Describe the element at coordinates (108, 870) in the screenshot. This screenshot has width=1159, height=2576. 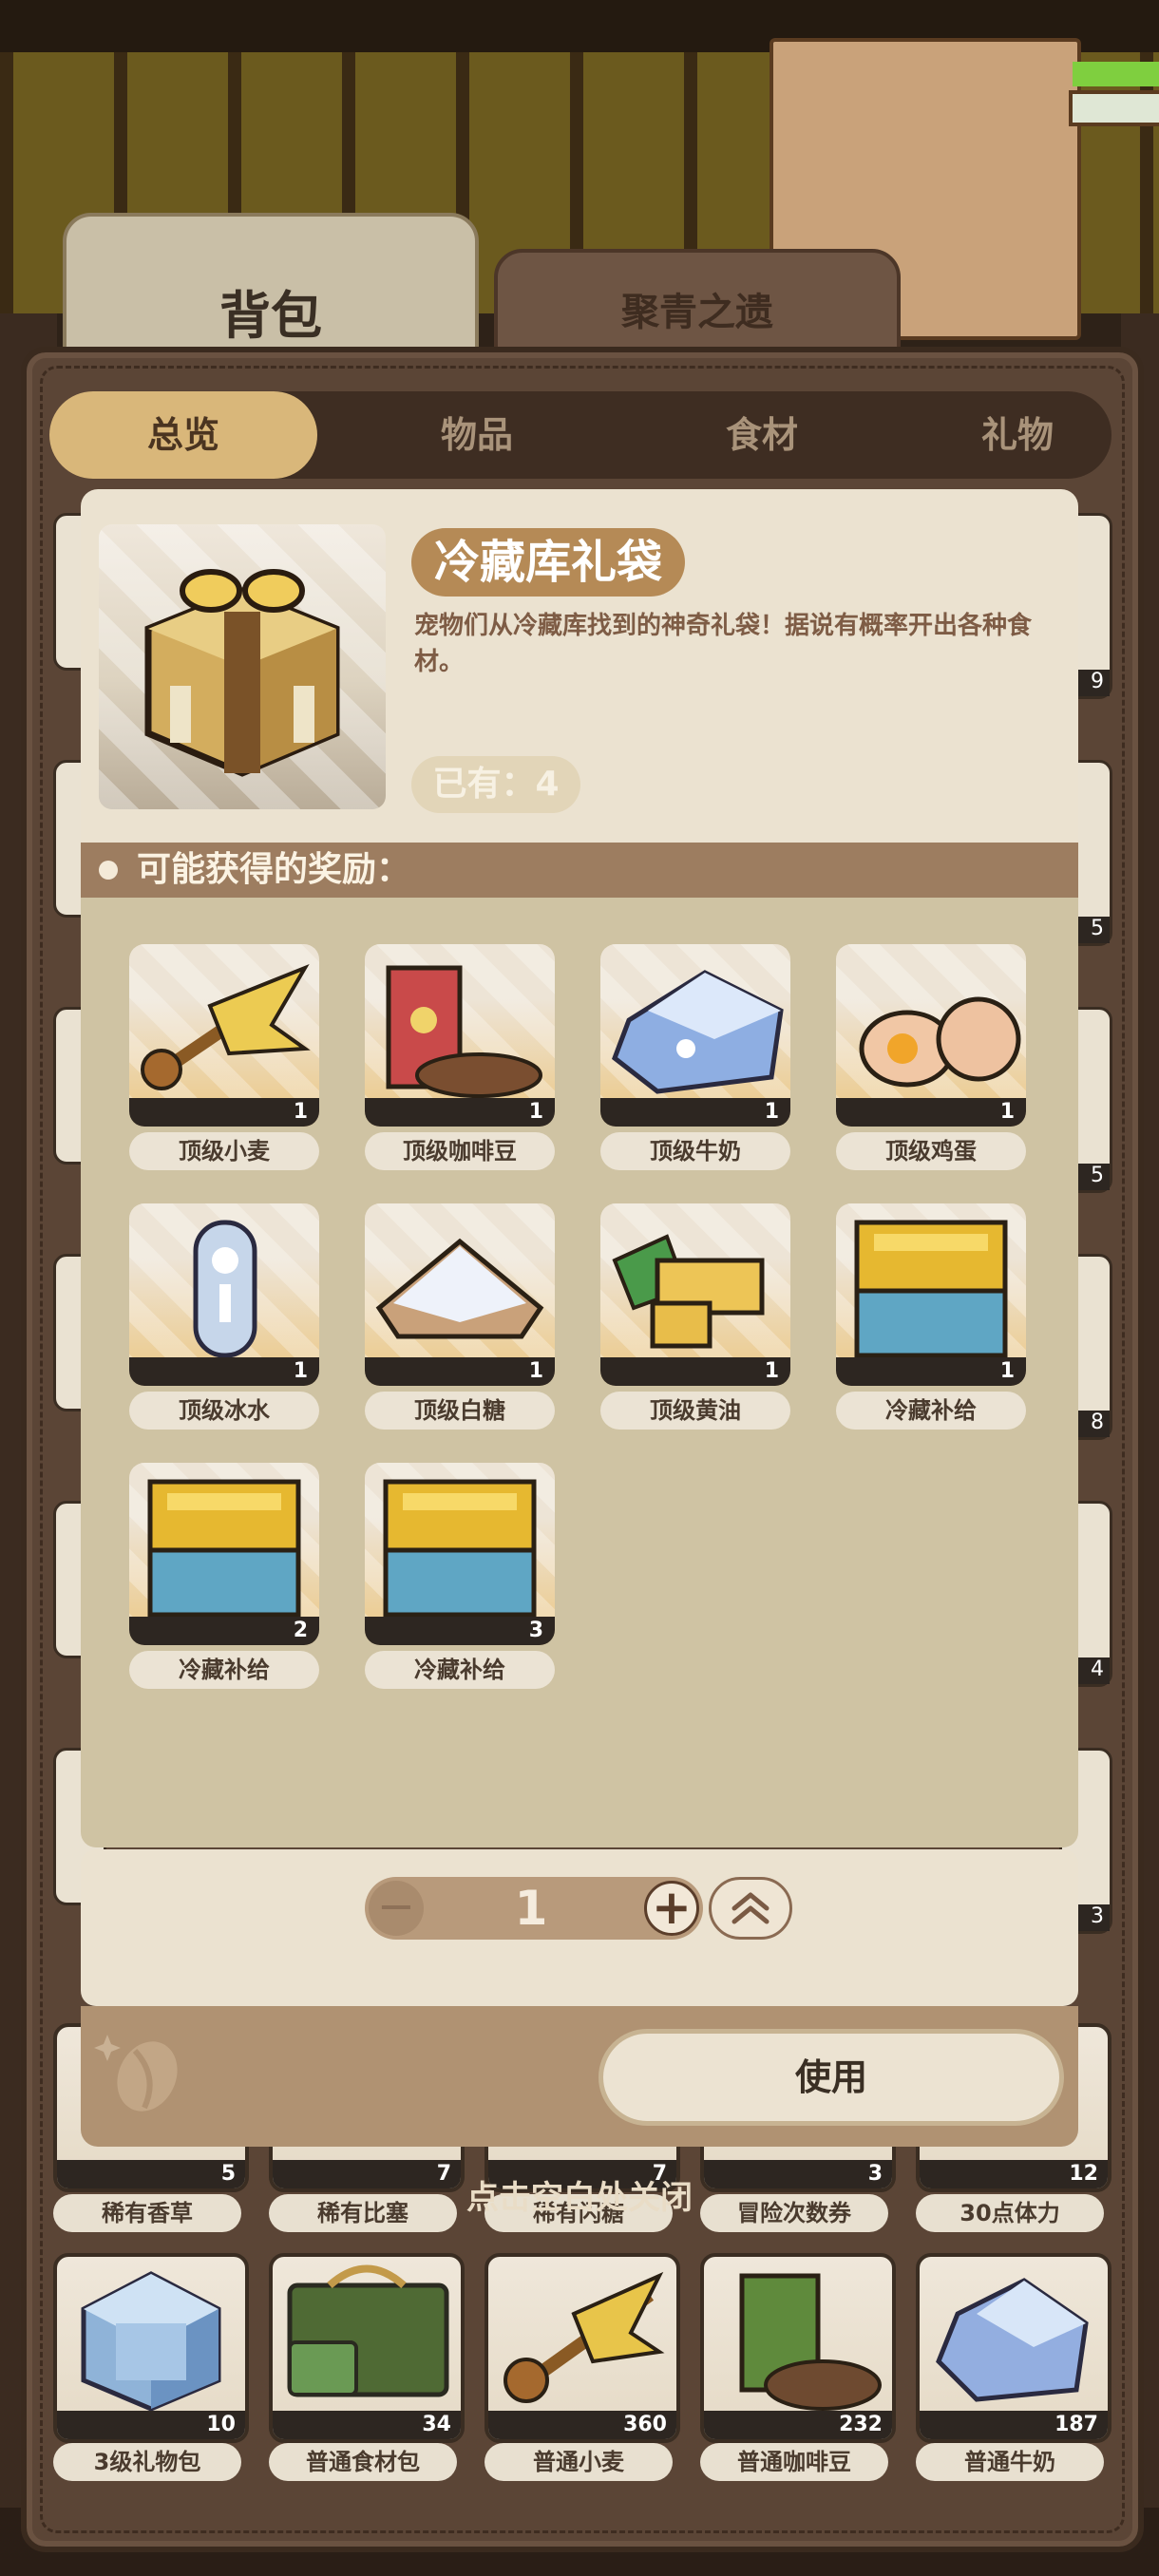
I see `bullet-icon` at that location.